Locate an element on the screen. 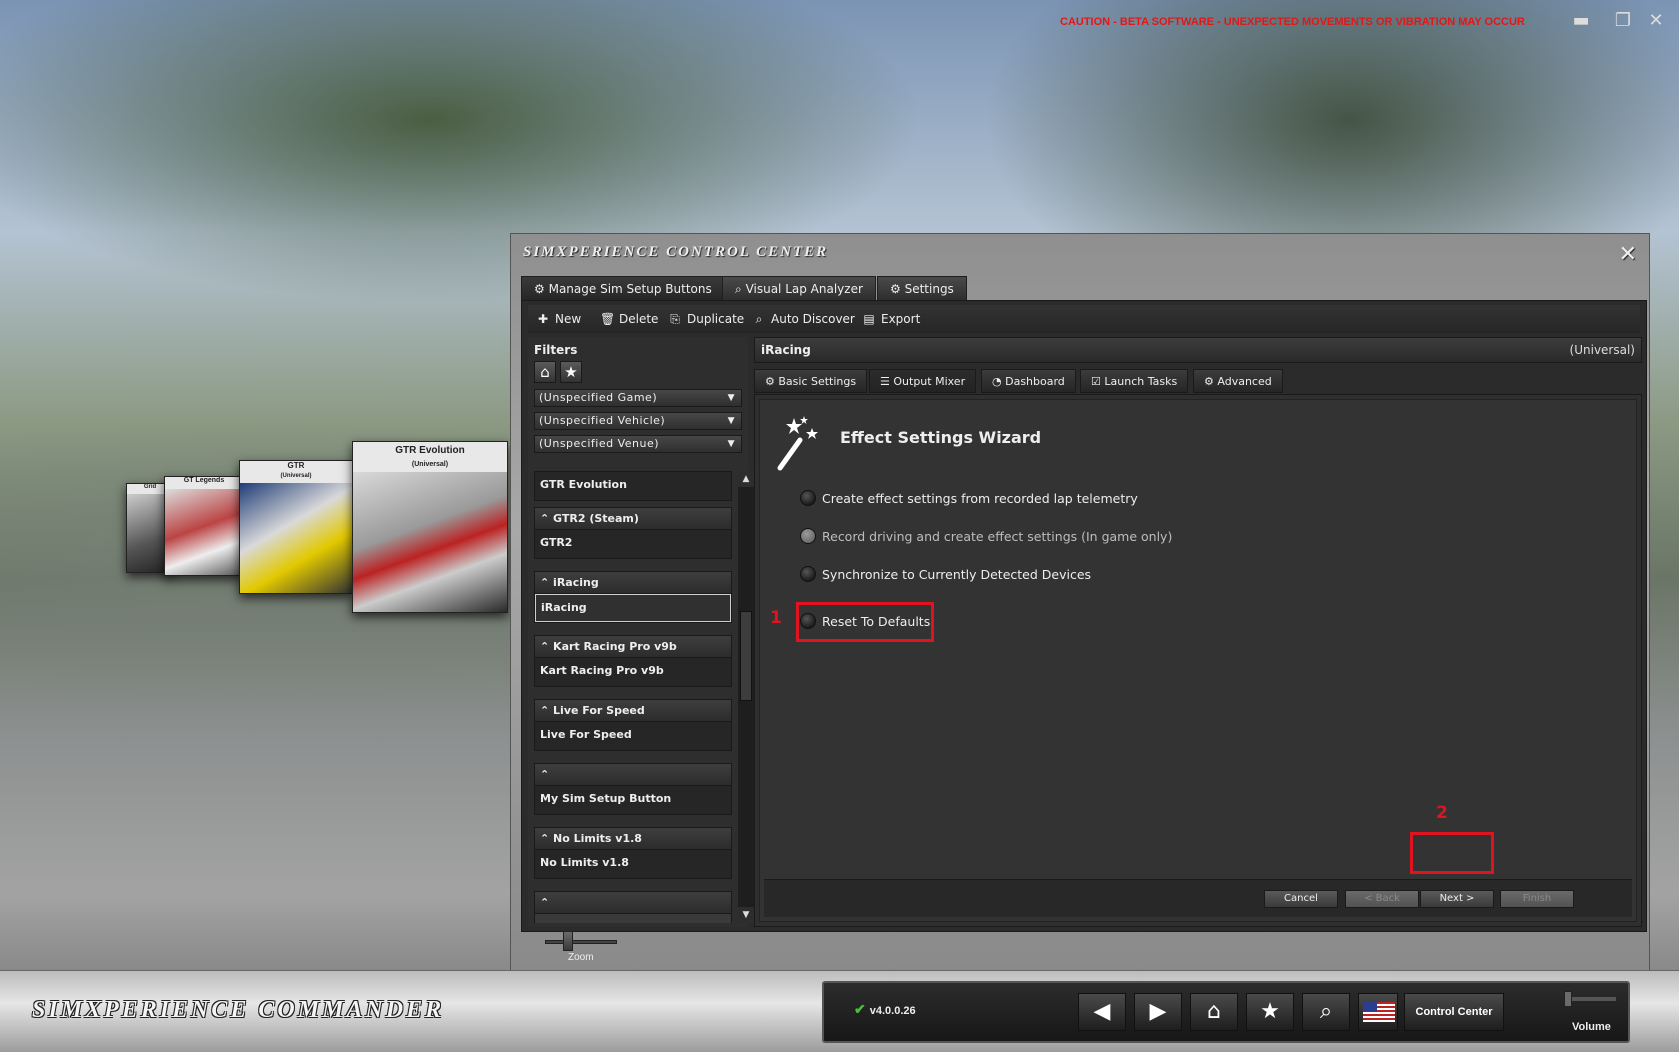 The image size is (1679, 1052). group-header-label: No Limits v1.8 is located at coordinates (597, 838).